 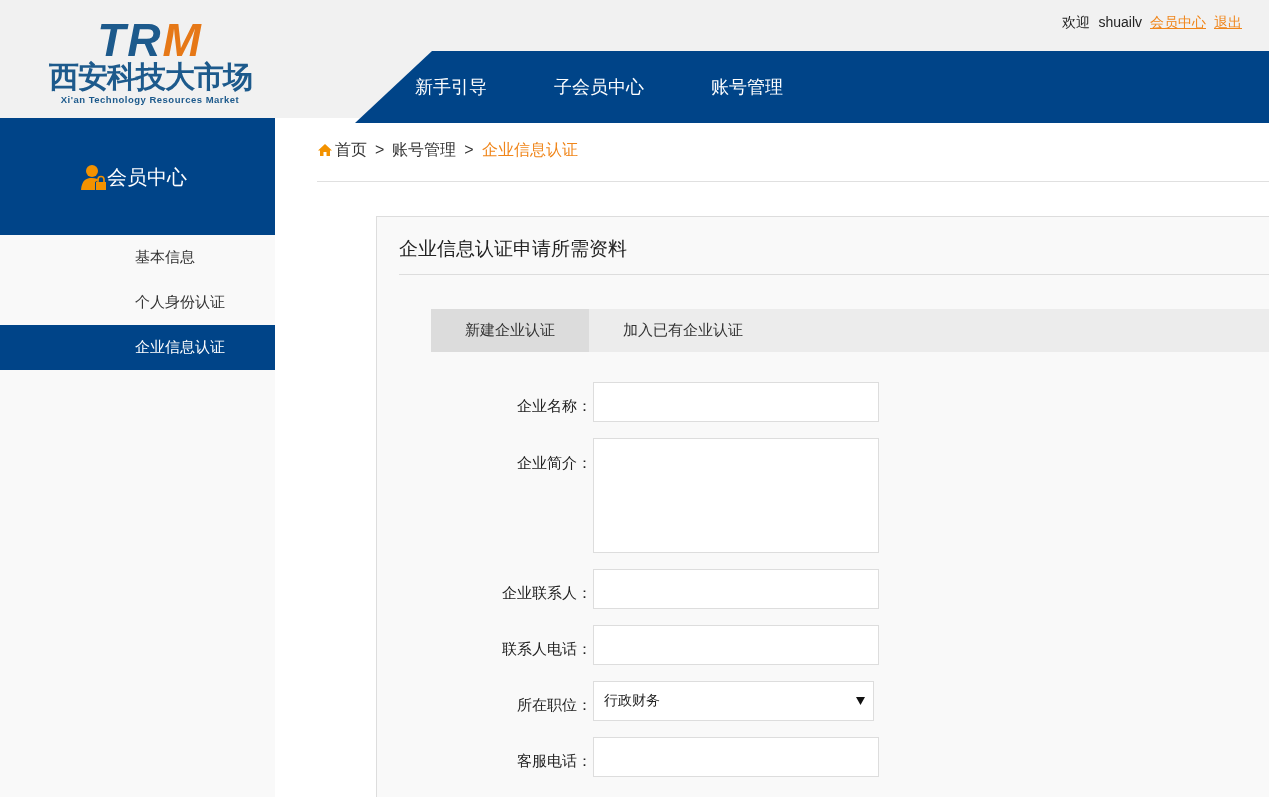 I want to click on logo-subtitle: Xi'an Technology Resources Market, so click(x=150, y=100).